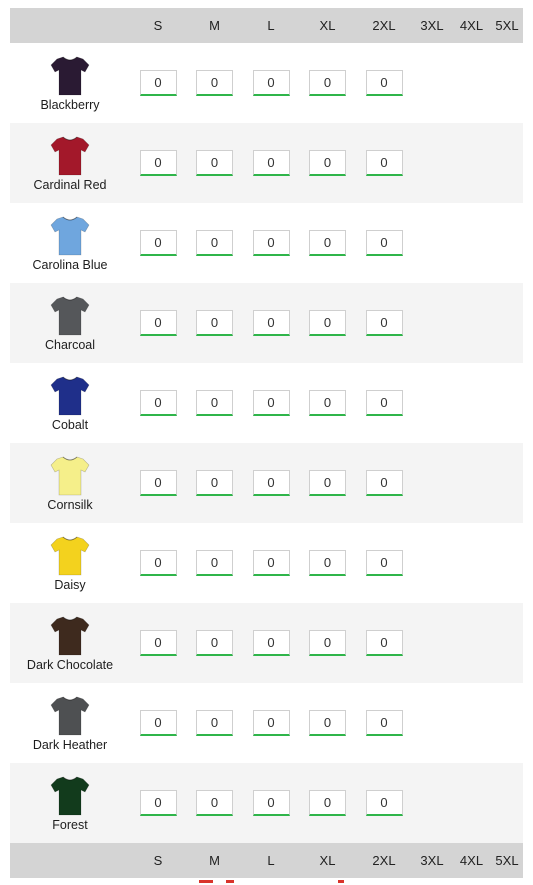  What do you see at coordinates (70, 185) in the screenshot?
I see `color-name: Cardinal Red` at bounding box center [70, 185].